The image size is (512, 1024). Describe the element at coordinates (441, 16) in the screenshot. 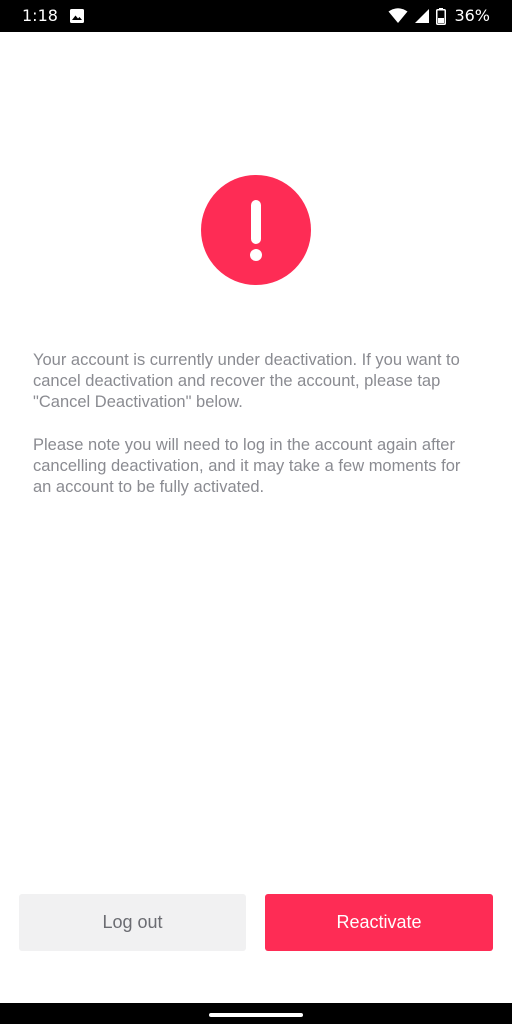

I see `battery-icon` at that location.